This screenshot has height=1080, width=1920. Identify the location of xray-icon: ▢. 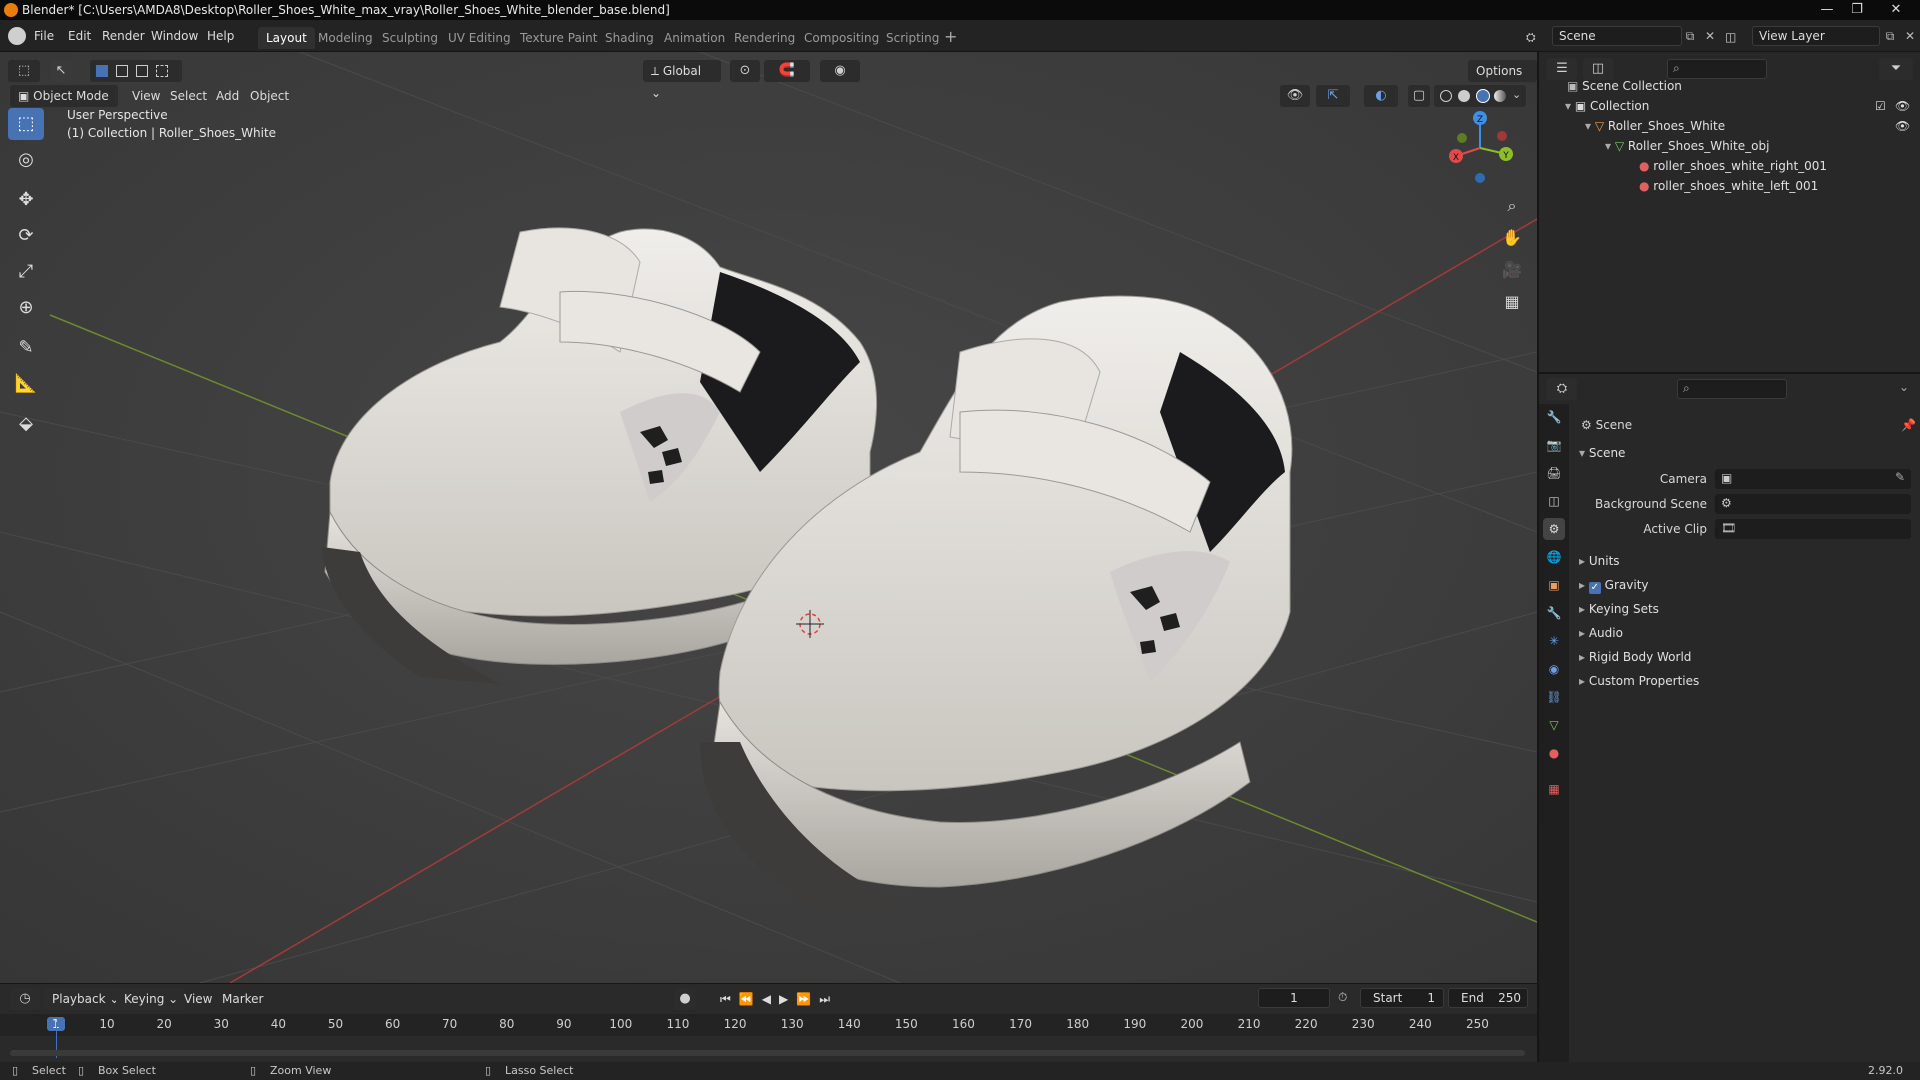
(1419, 96).